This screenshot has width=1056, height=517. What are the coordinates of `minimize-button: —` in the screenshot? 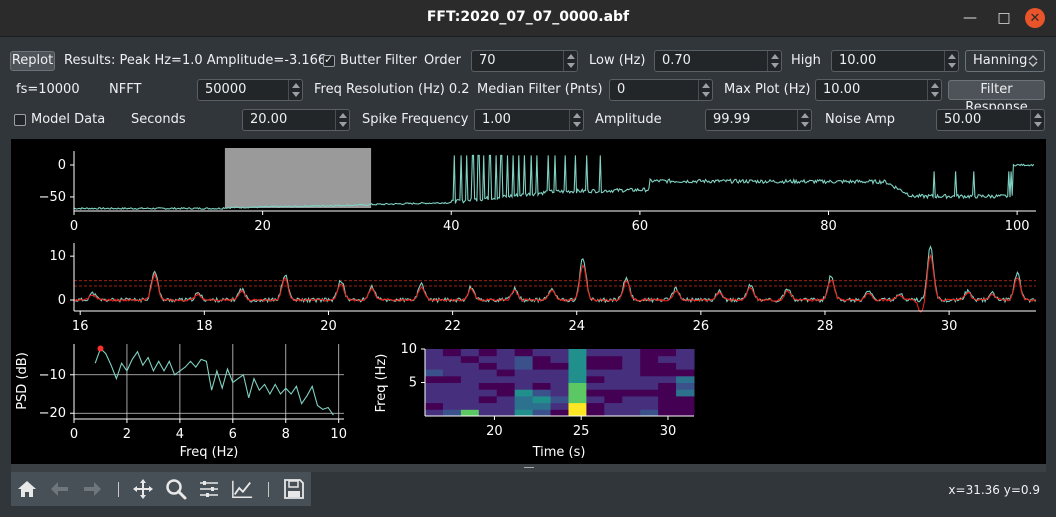 It's located at (970, 18).